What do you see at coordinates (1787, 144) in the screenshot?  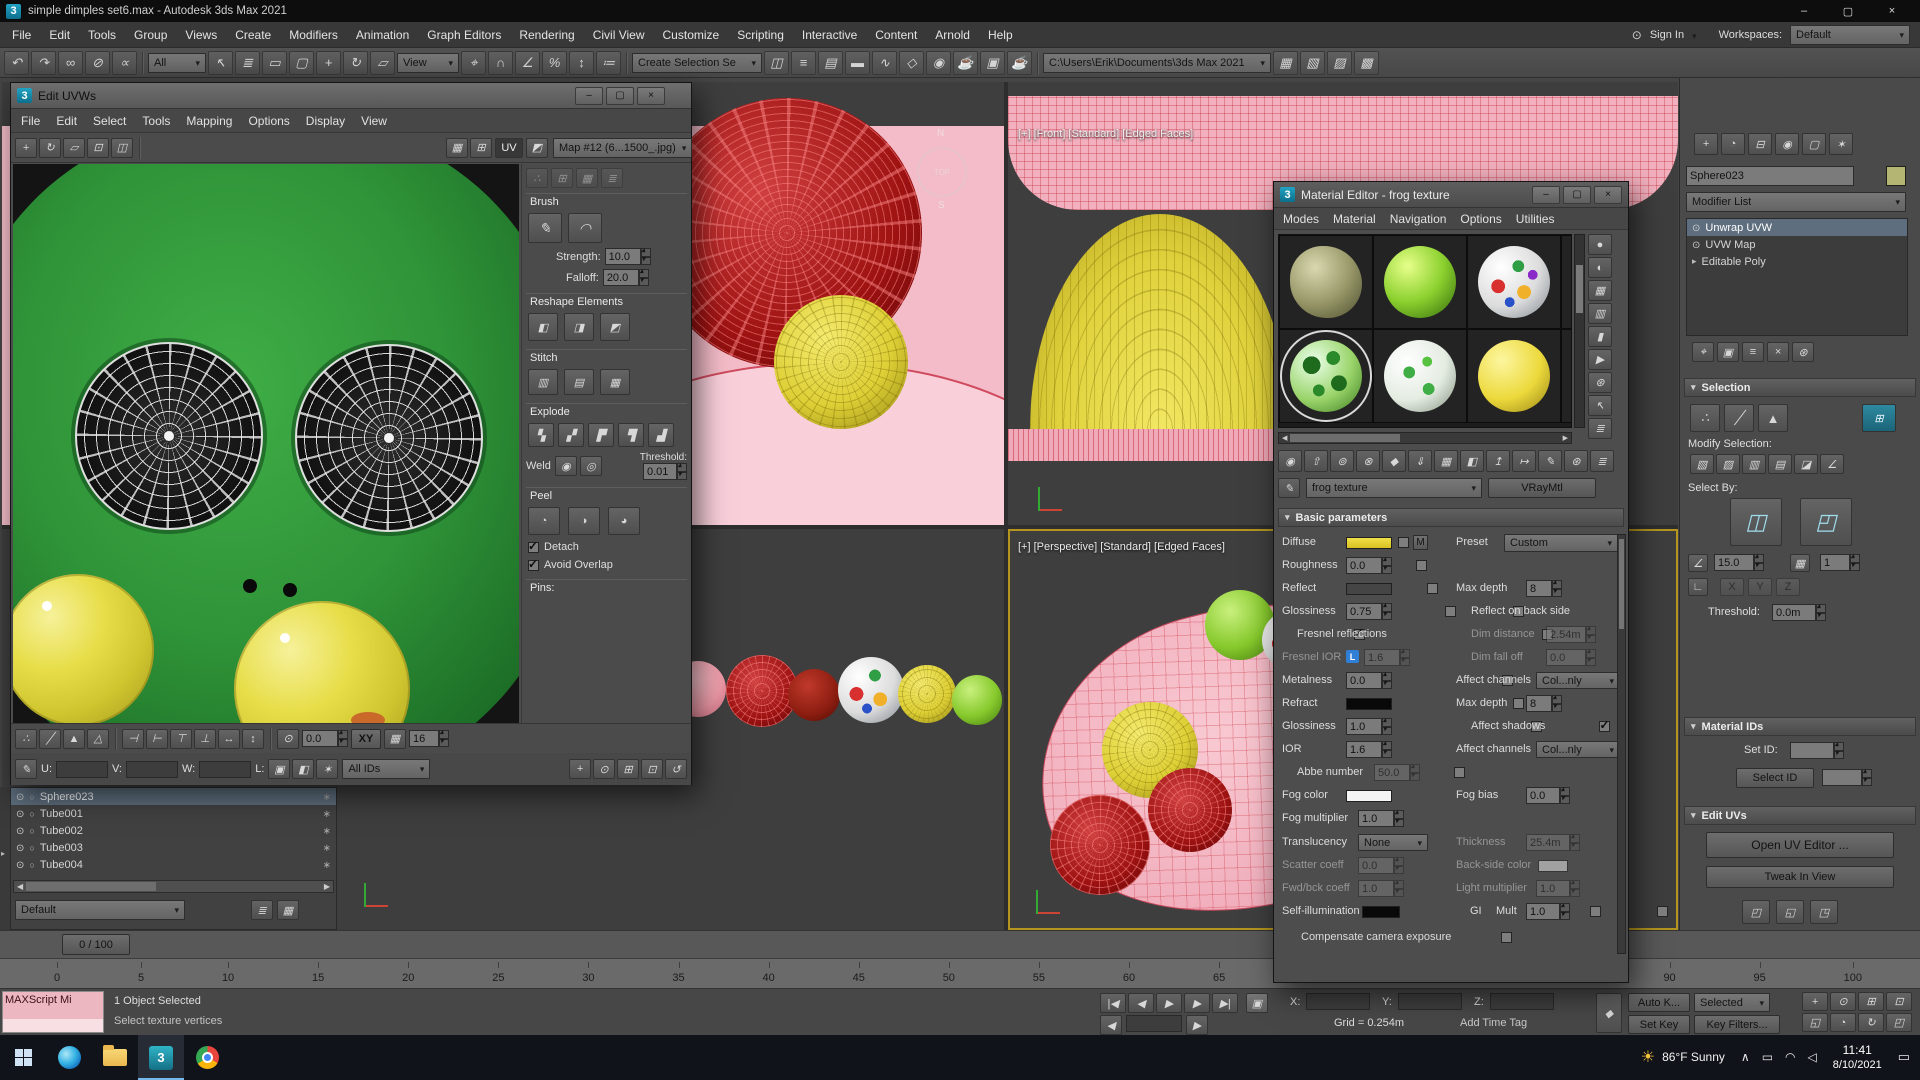 I see `tab-motion: ◉` at bounding box center [1787, 144].